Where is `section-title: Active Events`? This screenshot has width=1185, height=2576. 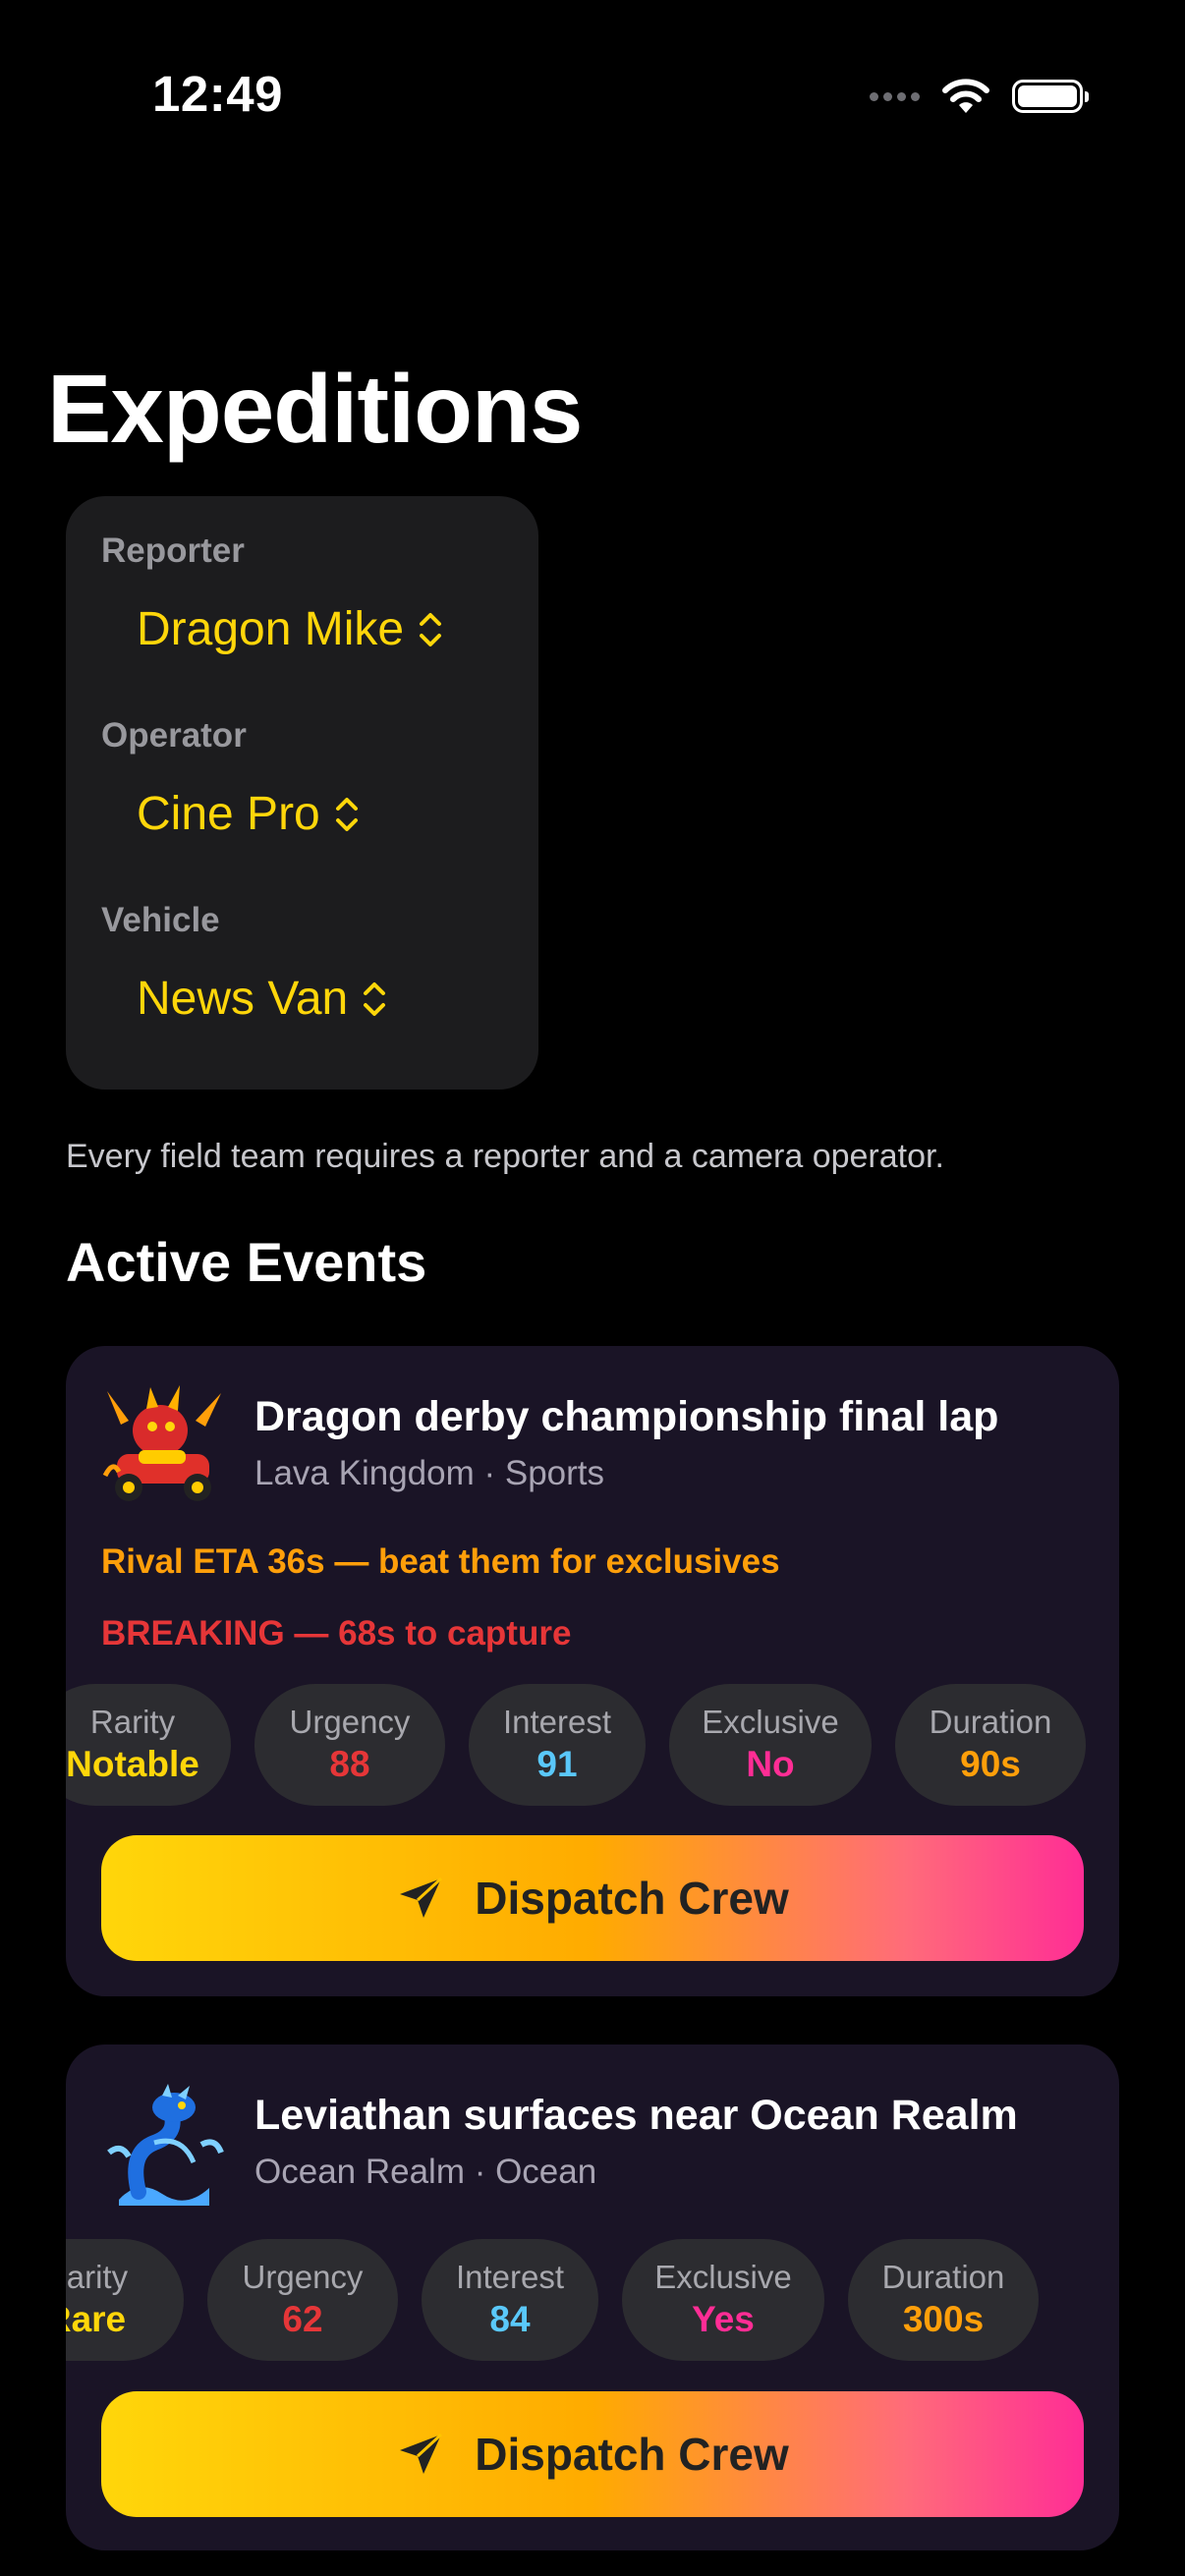 section-title: Active Events is located at coordinates (247, 1262).